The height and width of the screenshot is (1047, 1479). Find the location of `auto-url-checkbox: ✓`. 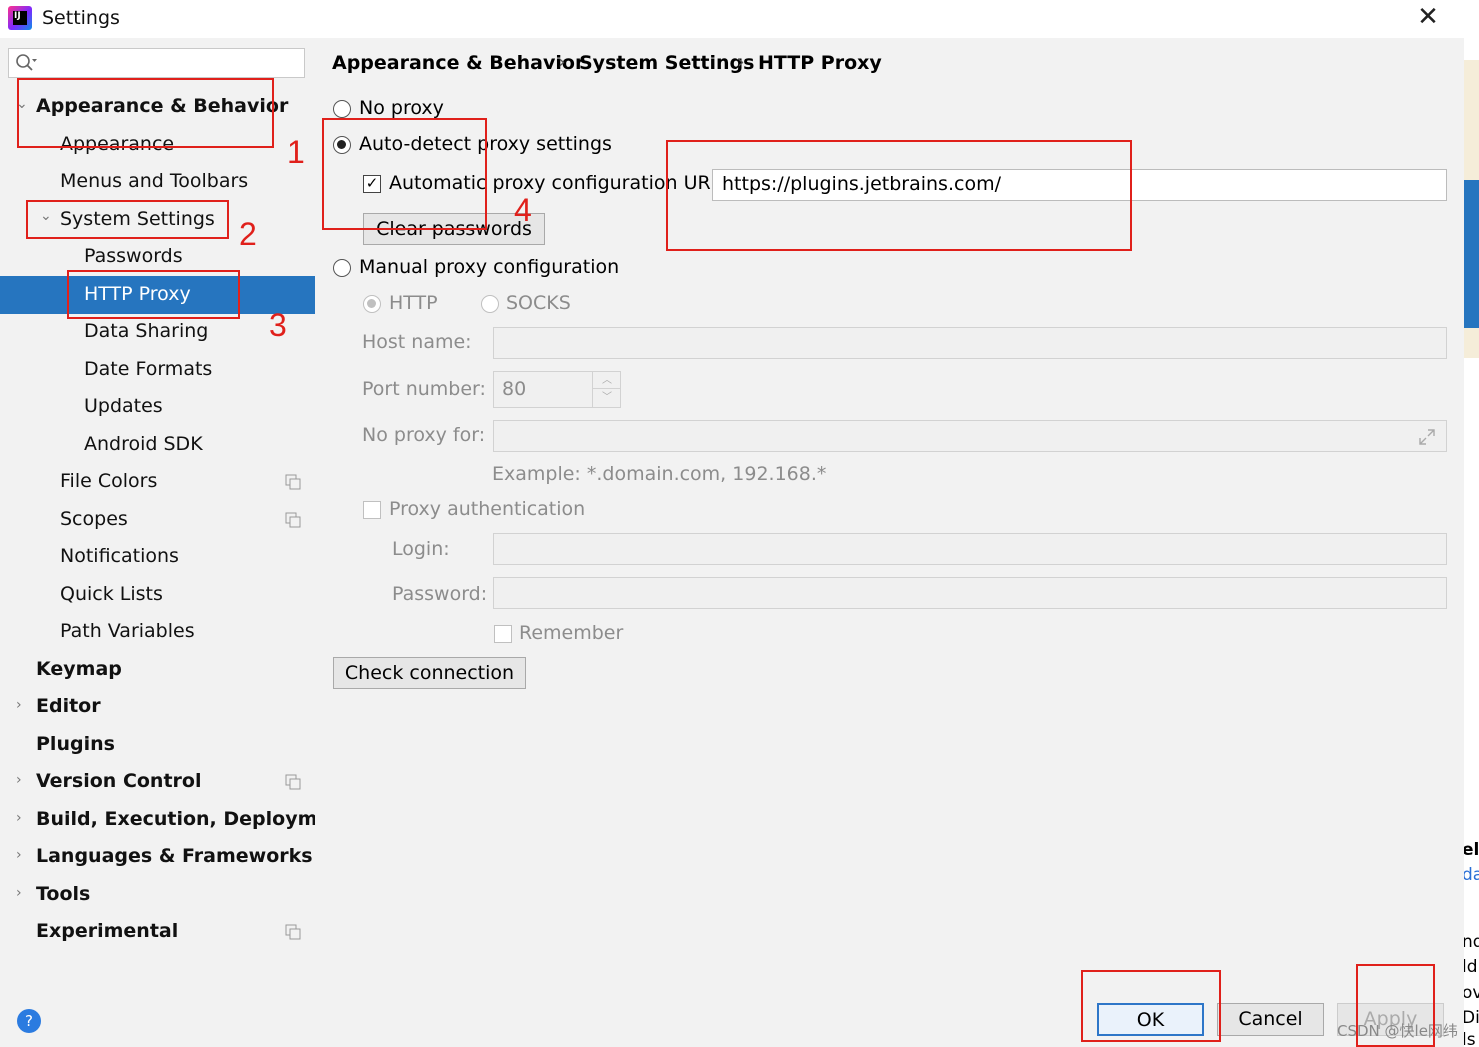

auto-url-checkbox: ✓ is located at coordinates (372, 184).